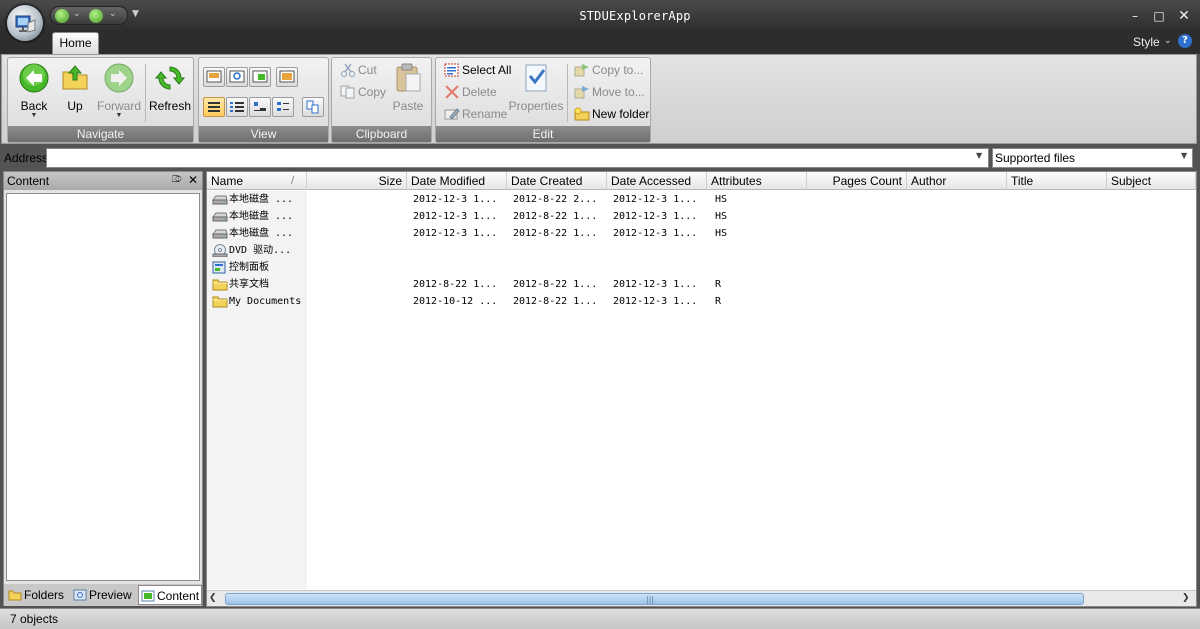 The image size is (1200, 629). Describe the element at coordinates (193, 180) in the screenshot. I see `panel-close-icon: ✕` at that location.